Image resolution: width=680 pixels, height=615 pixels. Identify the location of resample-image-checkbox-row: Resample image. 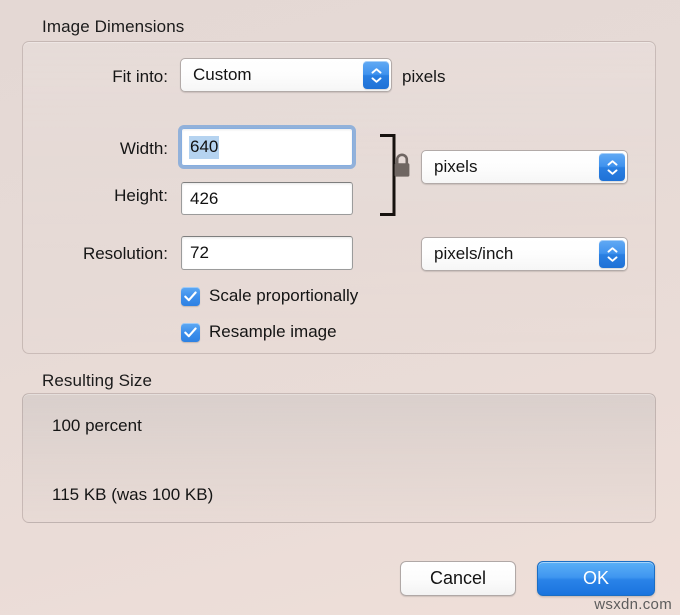
(259, 332).